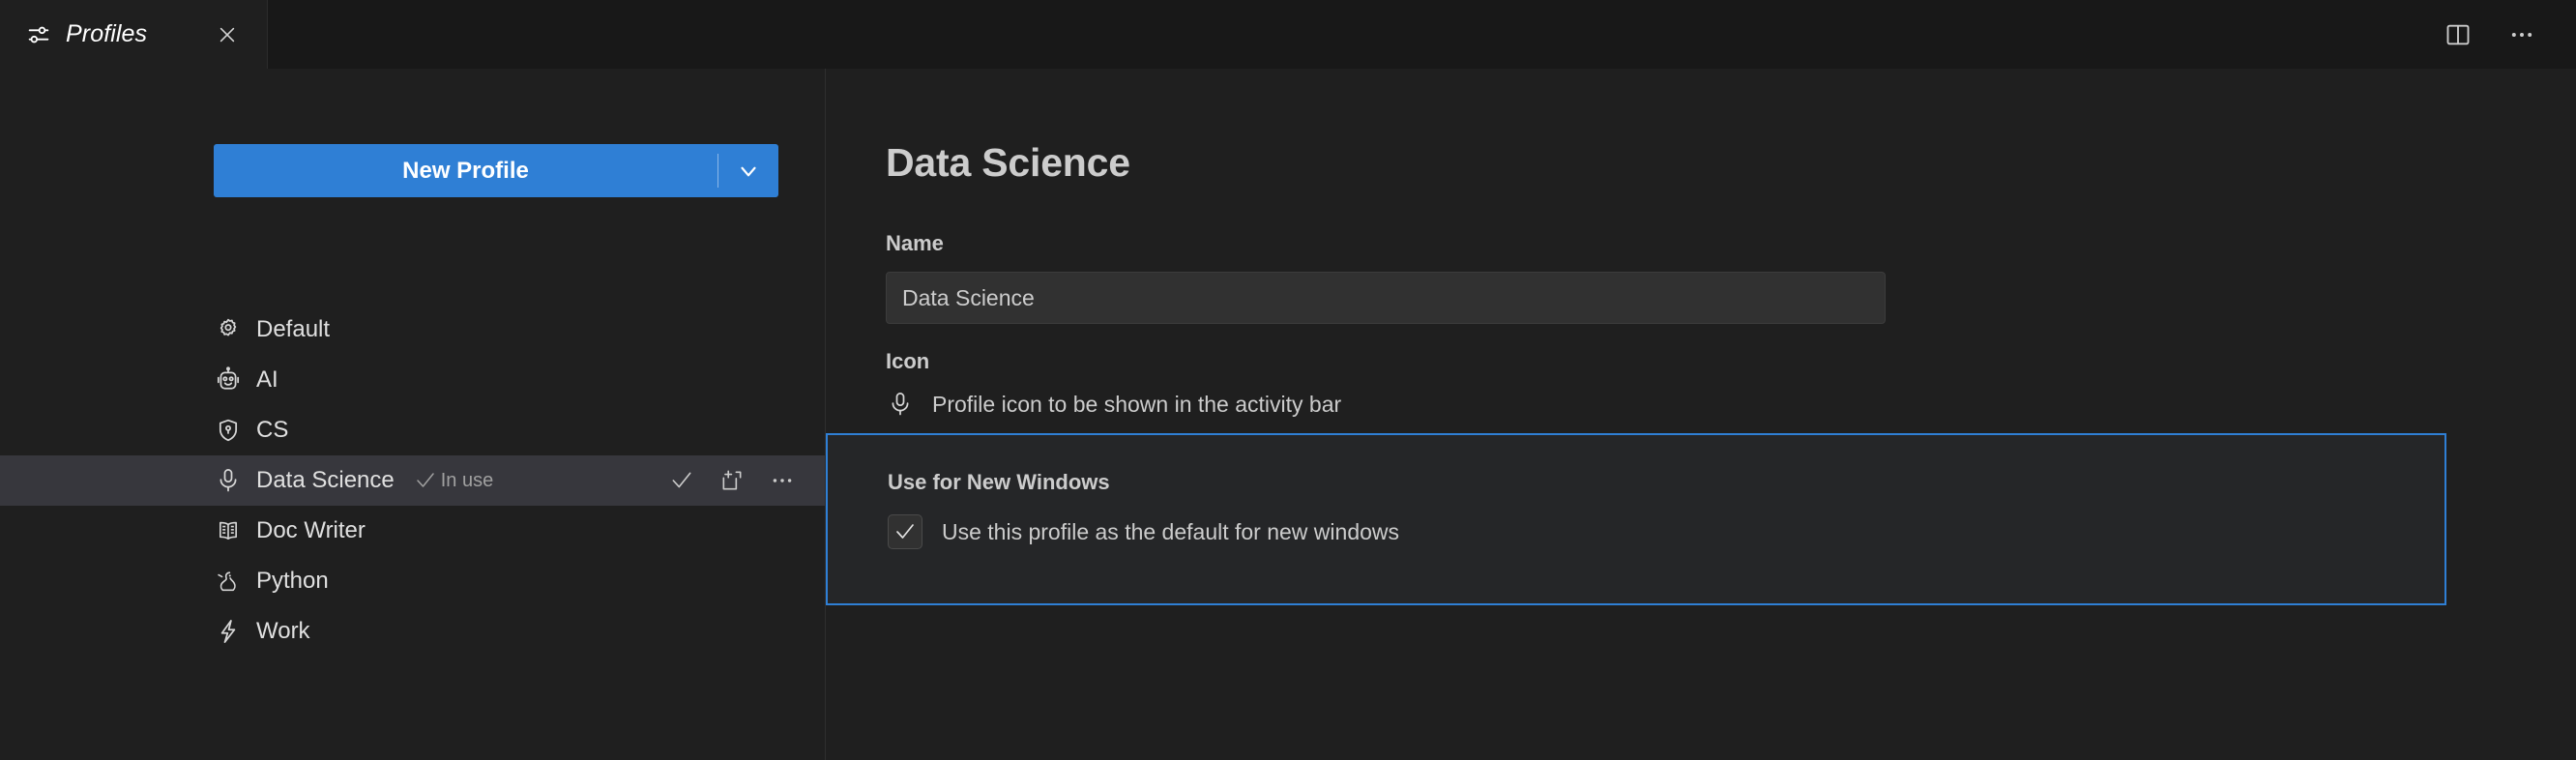 The image size is (2576, 760). Describe the element at coordinates (905, 531) in the screenshot. I see `default-for-new-windows-checkbox` at that location.